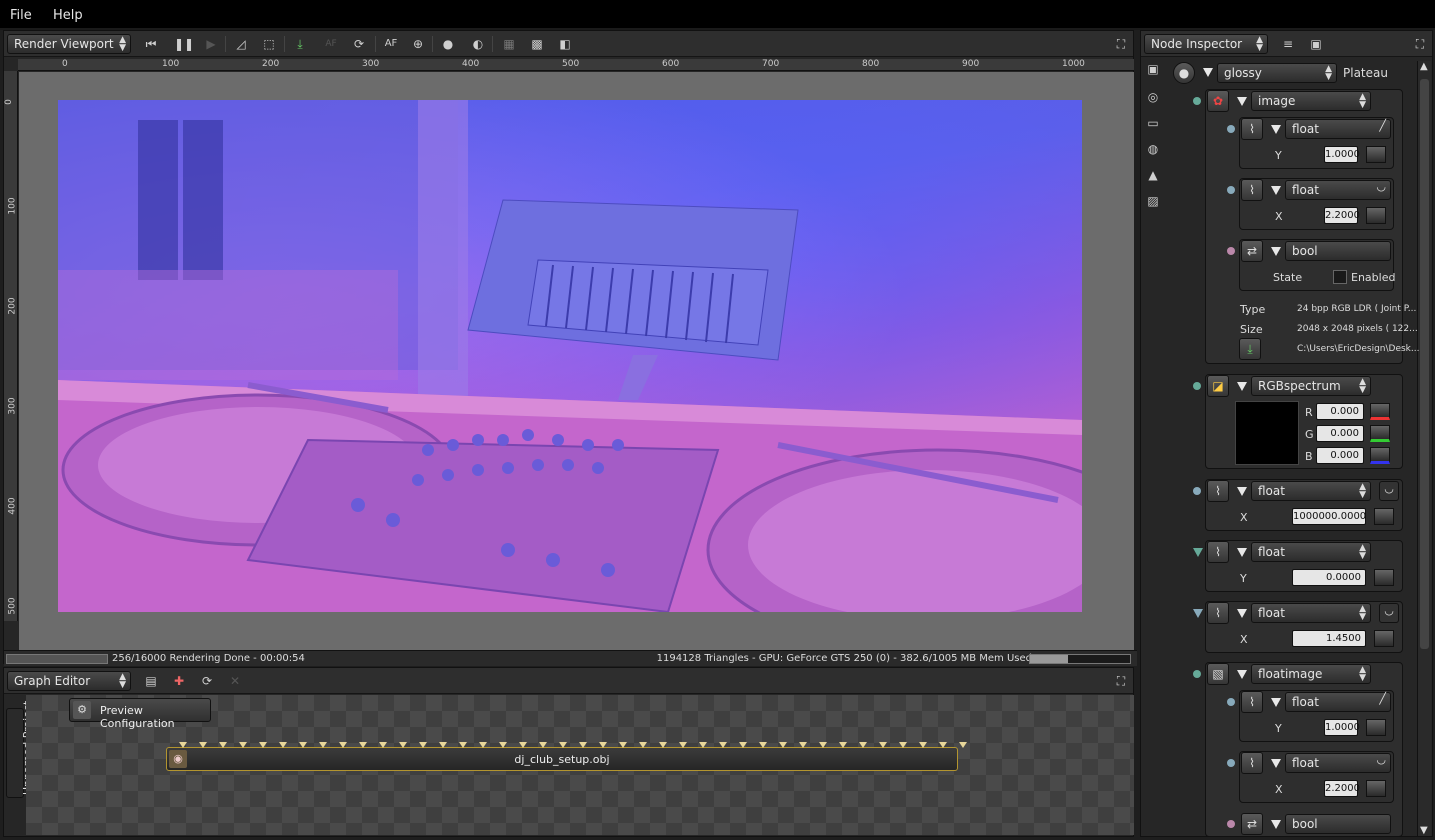 The height and width of the screenshot is (840, 1435). I want to click on inspector-mode-select: Node Inspector ▲ ▼, so click(1206, 44).